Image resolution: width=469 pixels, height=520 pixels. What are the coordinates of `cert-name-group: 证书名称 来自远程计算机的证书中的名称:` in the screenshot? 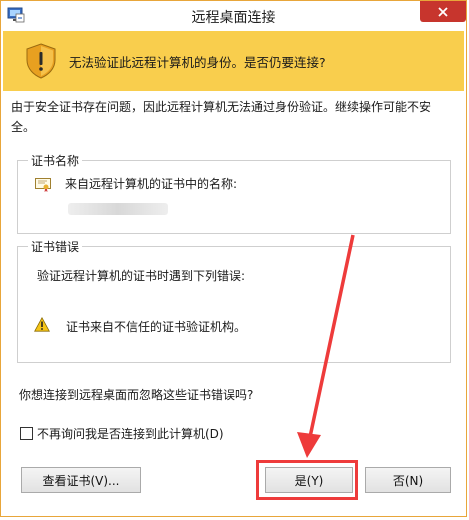 It's located at (234, 193).